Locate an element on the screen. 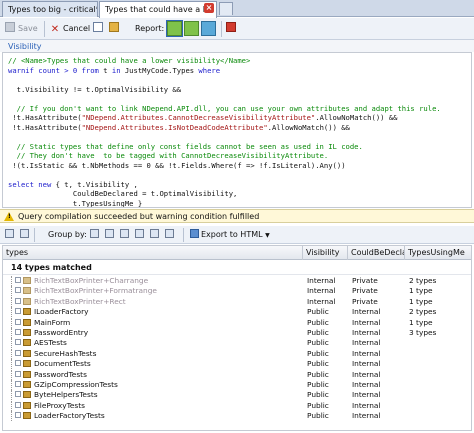 The height and width of the screenshot is (433, 474). column-header-visibility: Visibility is located at coordinates (325, 253).